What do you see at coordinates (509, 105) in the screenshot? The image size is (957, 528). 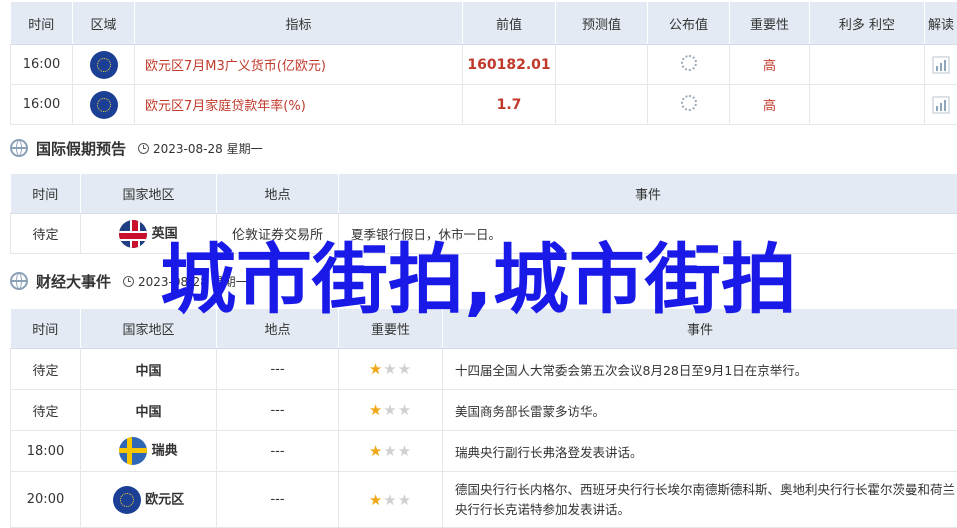 I see `prev-value: 1.7` at bounding box center [509, 105].